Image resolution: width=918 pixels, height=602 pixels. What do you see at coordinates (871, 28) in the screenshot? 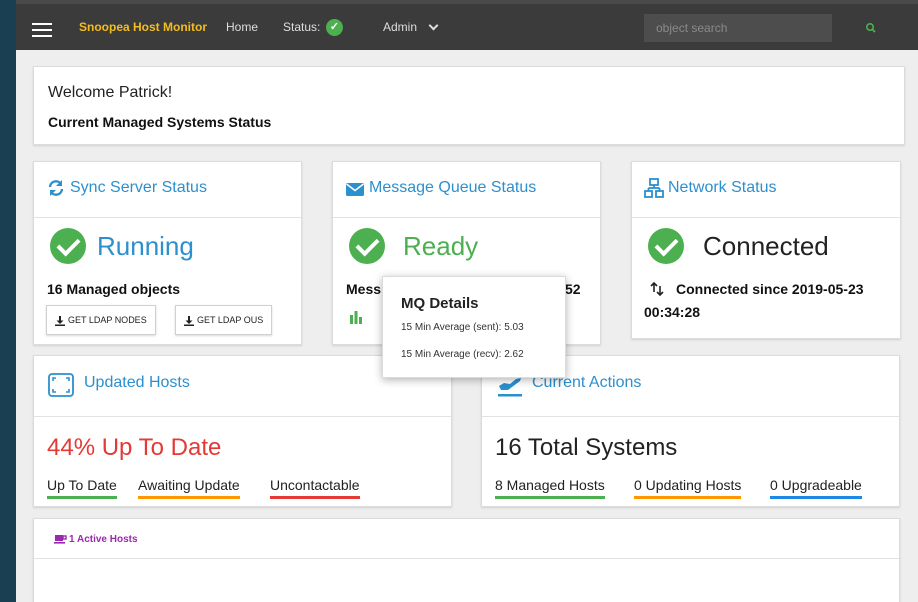
I see `search-icon` at bounding box center [871, 28].